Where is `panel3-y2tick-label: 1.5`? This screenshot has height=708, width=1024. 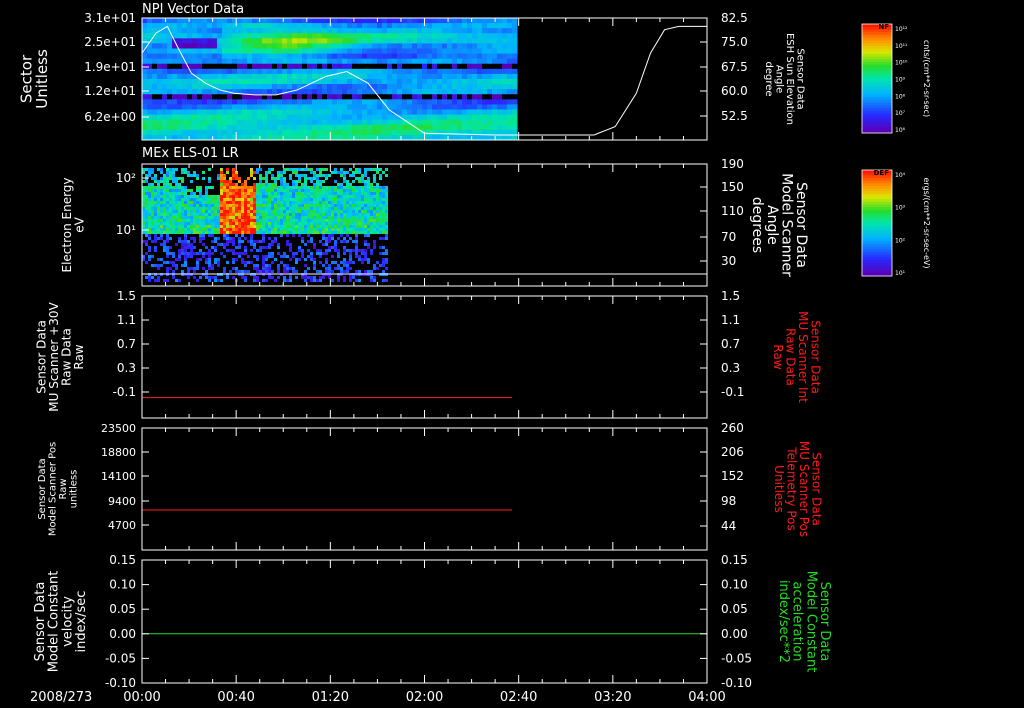 panel3-y2tick-label: 1.5 is located at coordinates (730, 296).